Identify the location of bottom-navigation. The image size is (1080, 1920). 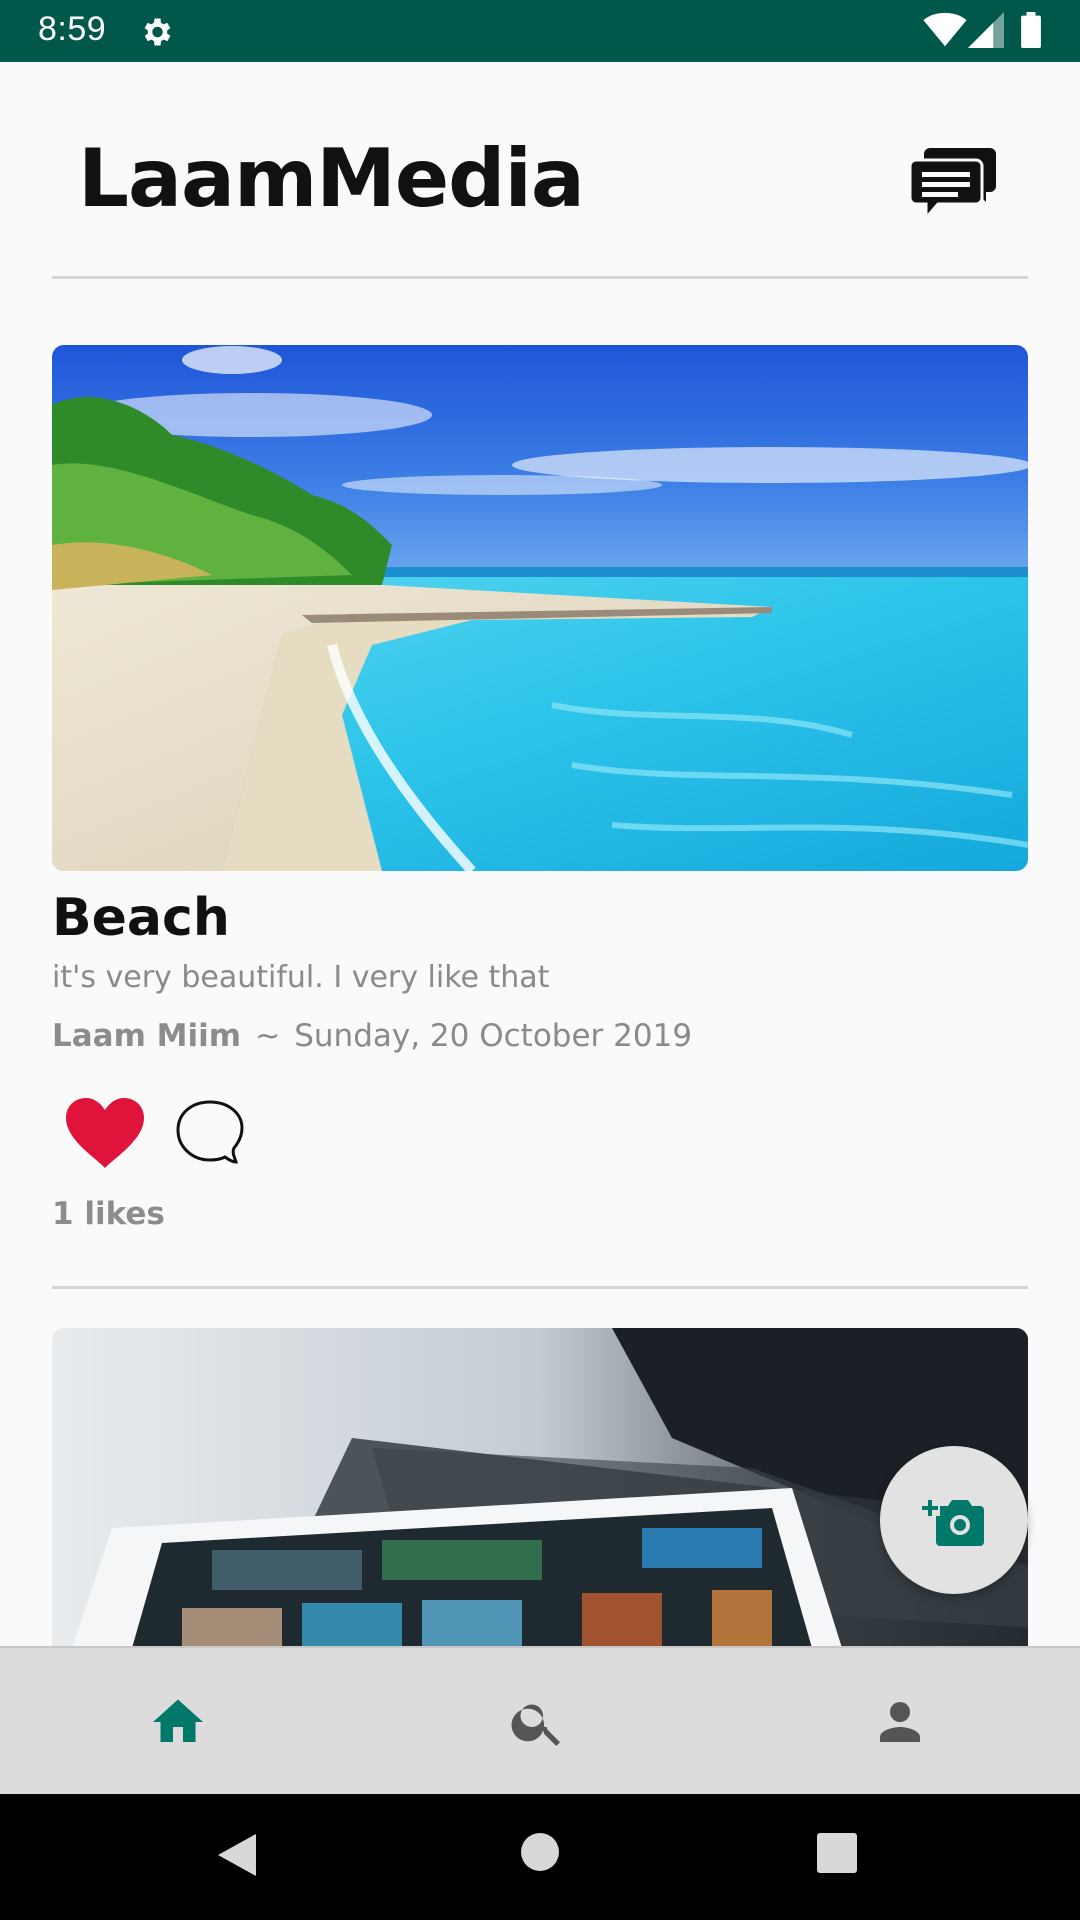
(540, 1720).